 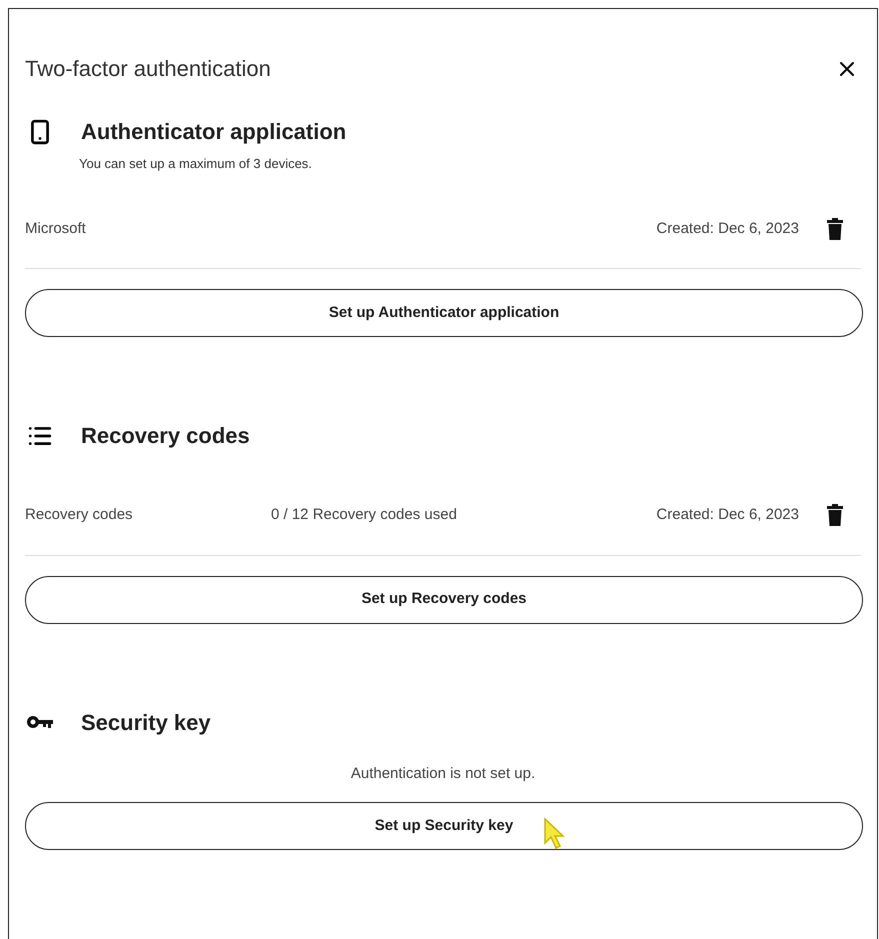 I want to click on key-icon, so click(x=40, y=722).